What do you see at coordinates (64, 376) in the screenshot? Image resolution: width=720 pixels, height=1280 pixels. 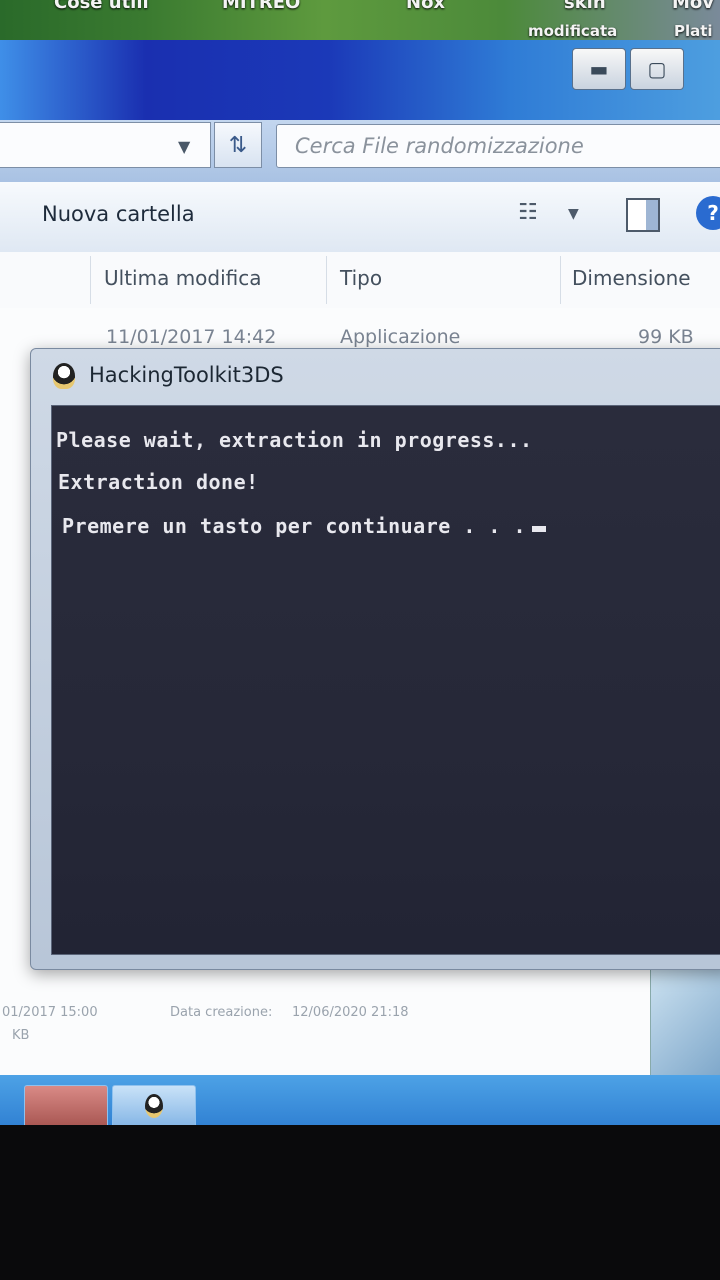 I see `tux-icon` at bounding box center [64, 376].